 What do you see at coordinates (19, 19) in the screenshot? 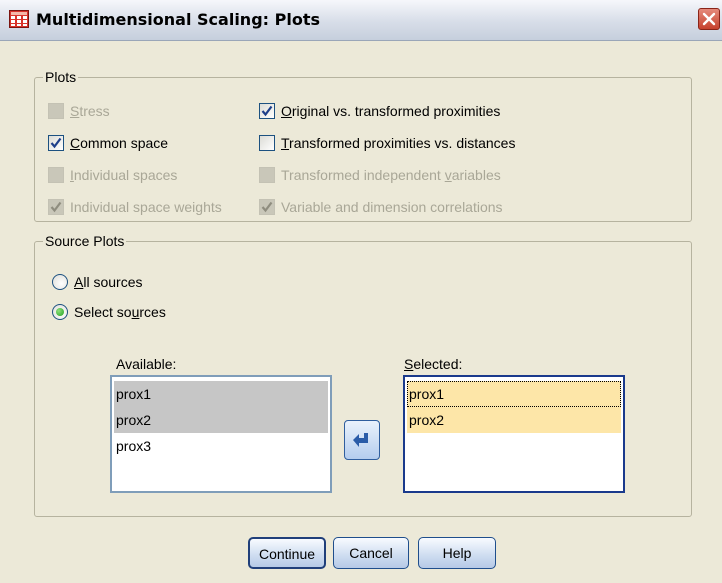
I see `grid-icon` at bounding box center [19, 19].